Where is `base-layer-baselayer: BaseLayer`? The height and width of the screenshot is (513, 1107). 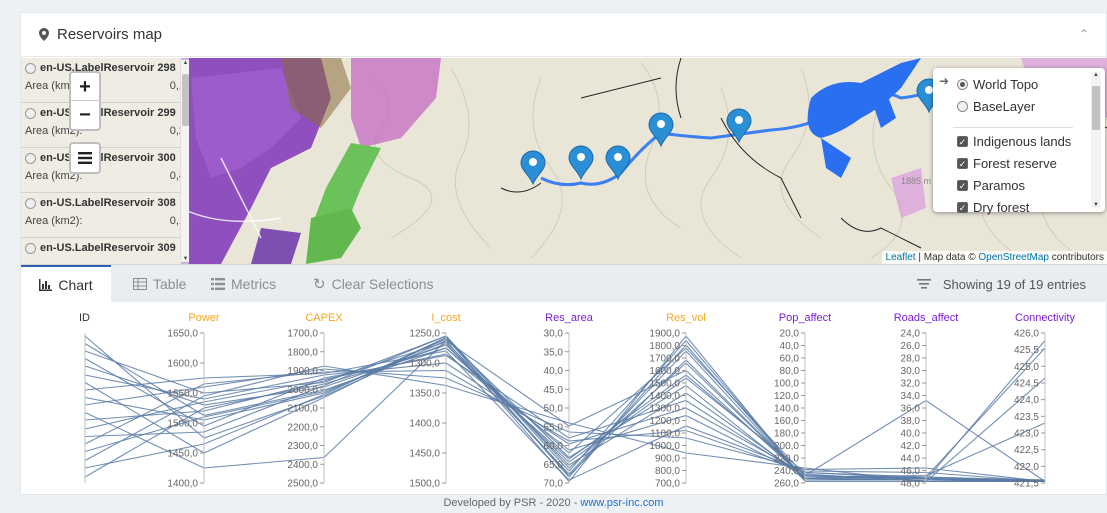
base-layer-baselayer: BaseLayer is located at coordinates (996, 106).